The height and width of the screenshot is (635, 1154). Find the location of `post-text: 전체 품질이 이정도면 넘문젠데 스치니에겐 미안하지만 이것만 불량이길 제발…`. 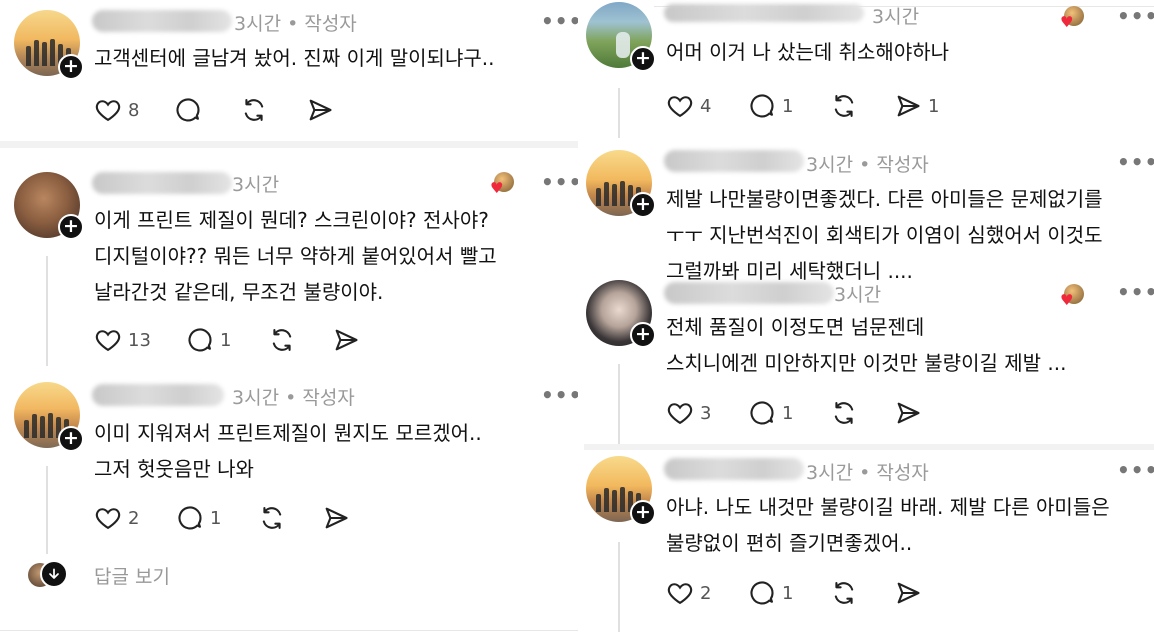

post-text: 전체 품질이 이정도면 넘문젠데 스치니에겐 미안하지만 이것만 불량이길 제발… is located at coordinates (866, 345).